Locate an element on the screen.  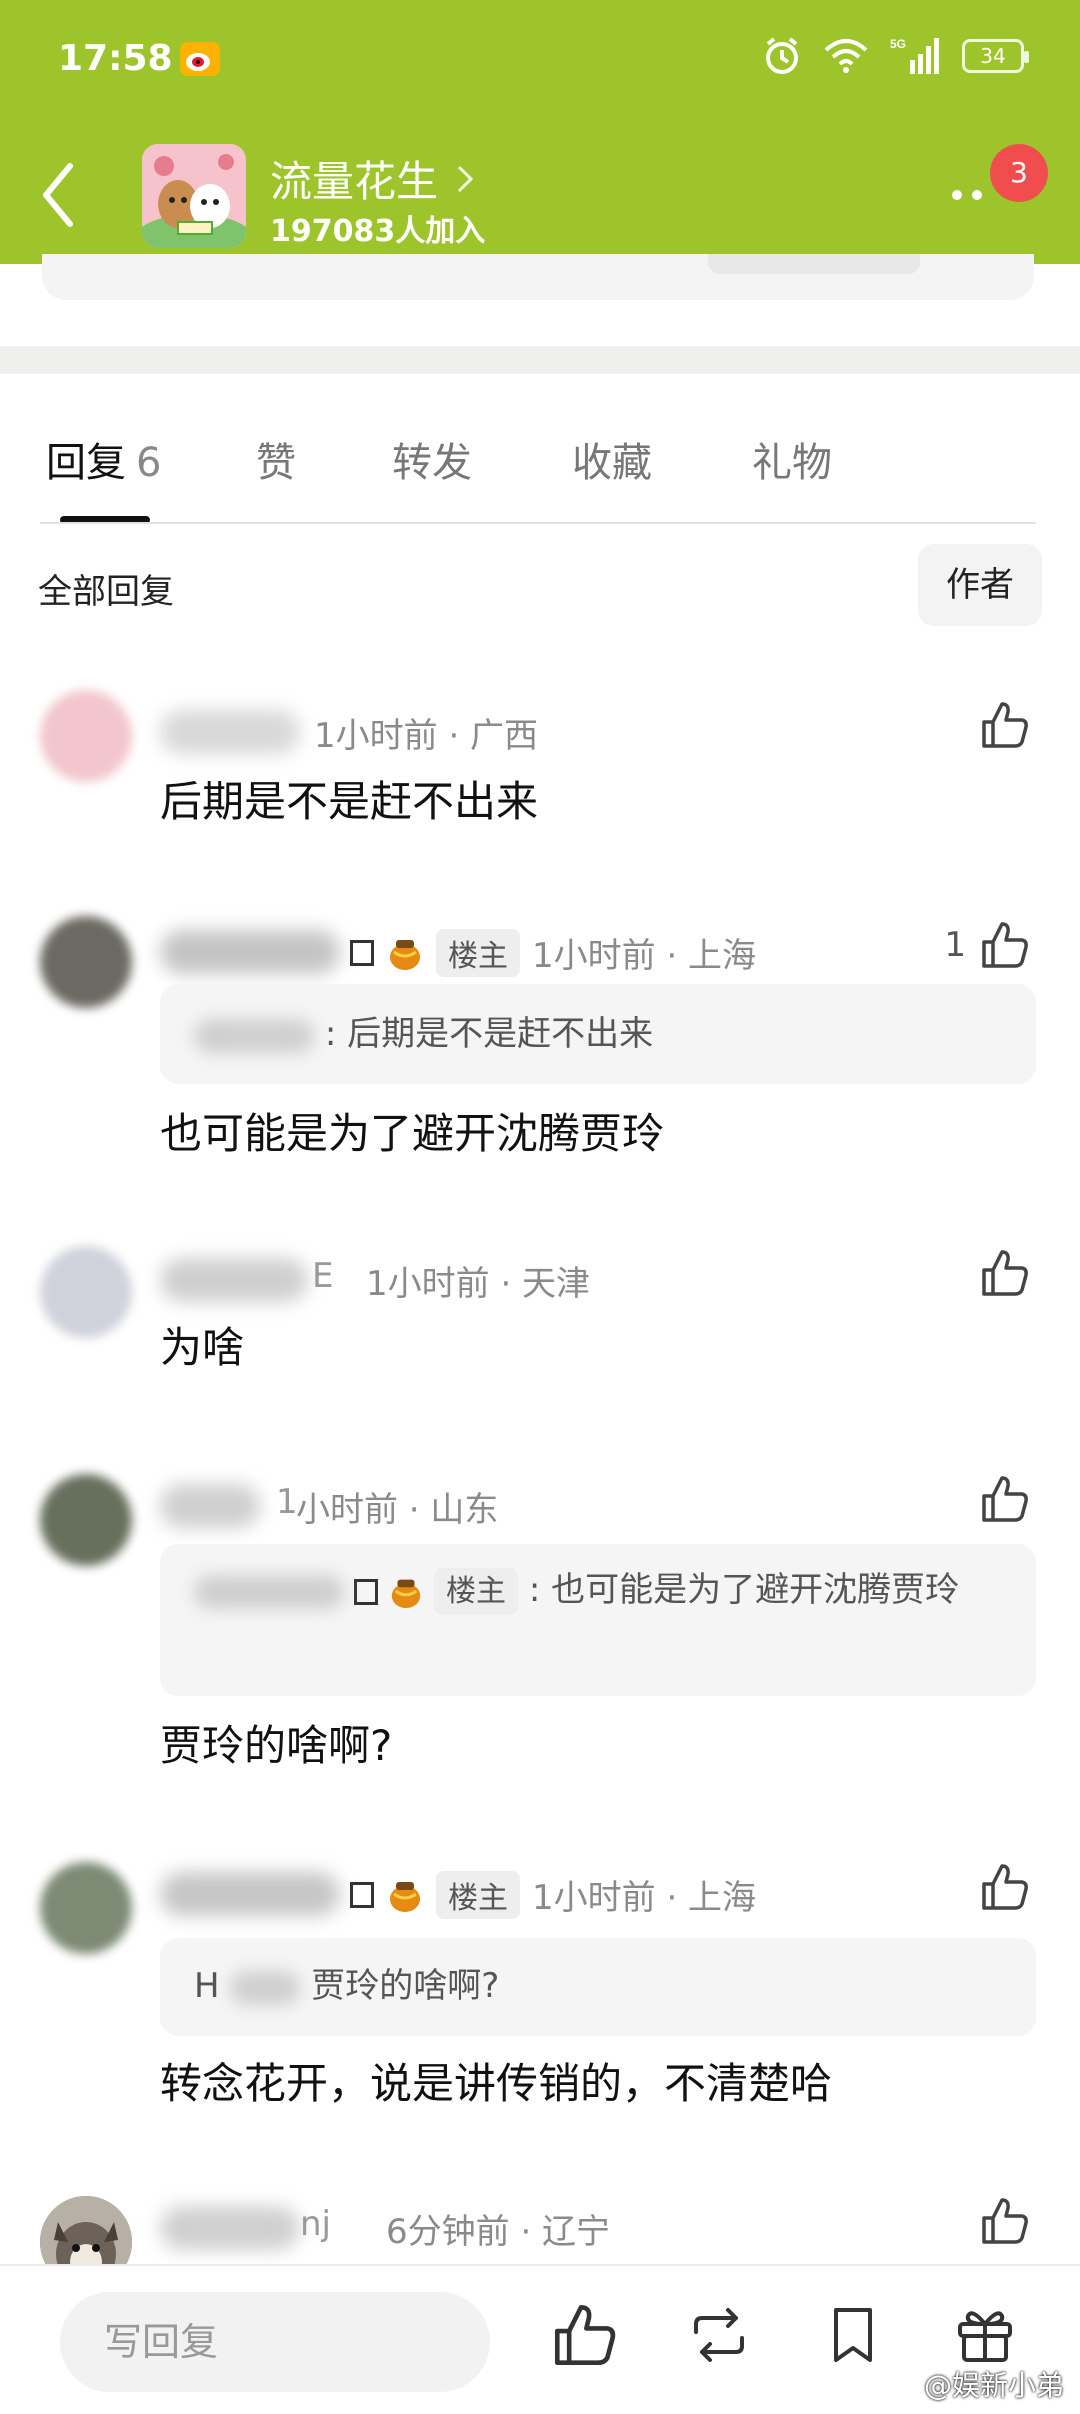
comment-meta: 1小时前 · 天津 is located at coordinates (478, 1284).